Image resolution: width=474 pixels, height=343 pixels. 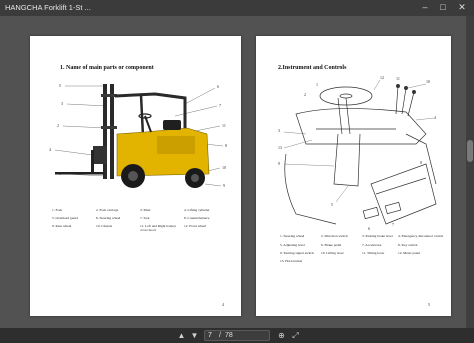 What do you see at coordinates (332, 253) in the screenshot?
I see `legend-item: 10. Lifting lever` at bounding box center [332, 253].